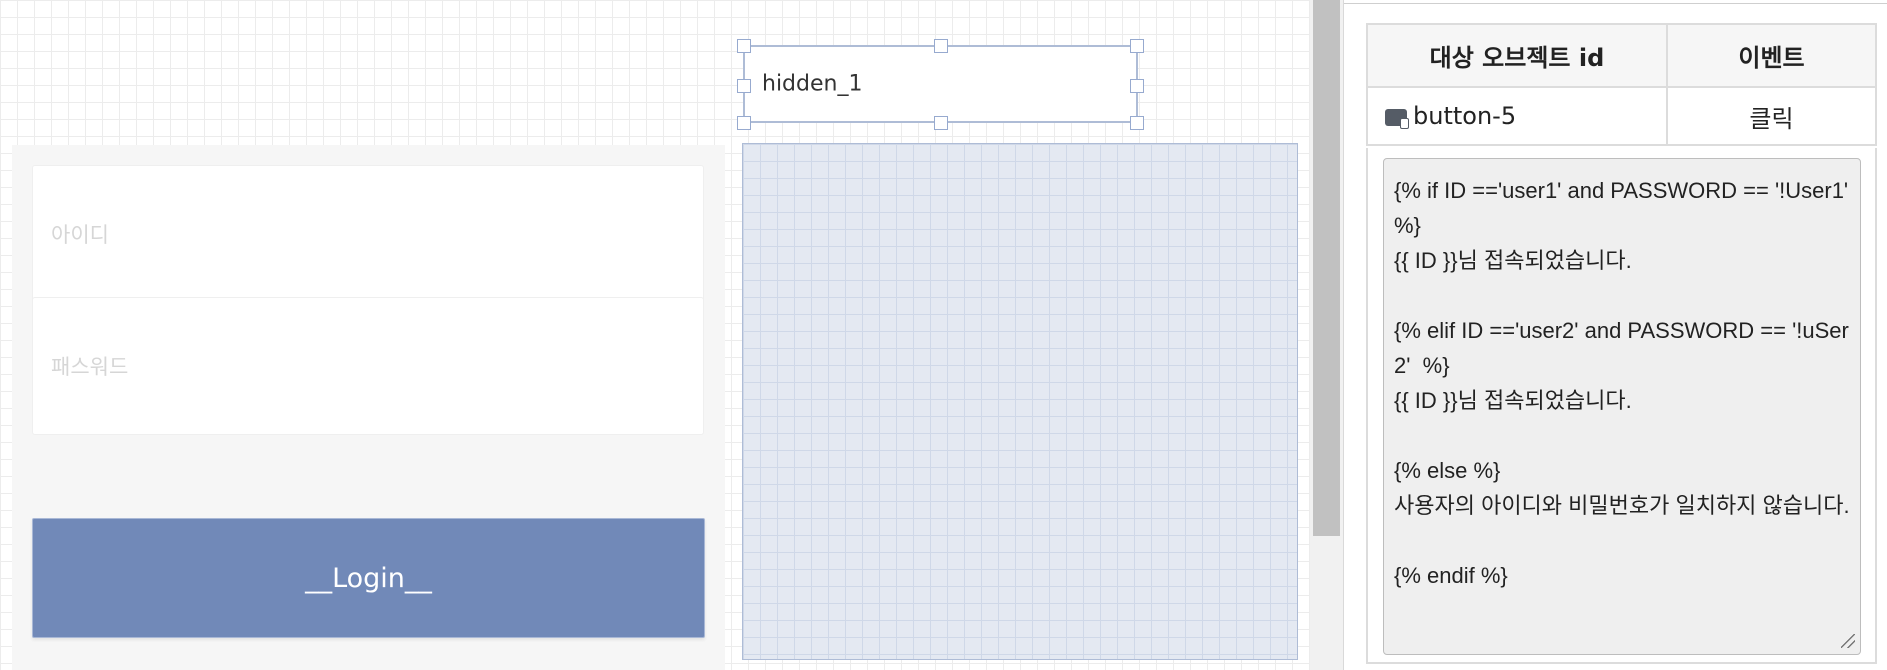 This screenshot has width=1887, height=670. Describe the element at coordinates (1137, 46) in the screenshot. I see `resize-handle-ne` at that location.